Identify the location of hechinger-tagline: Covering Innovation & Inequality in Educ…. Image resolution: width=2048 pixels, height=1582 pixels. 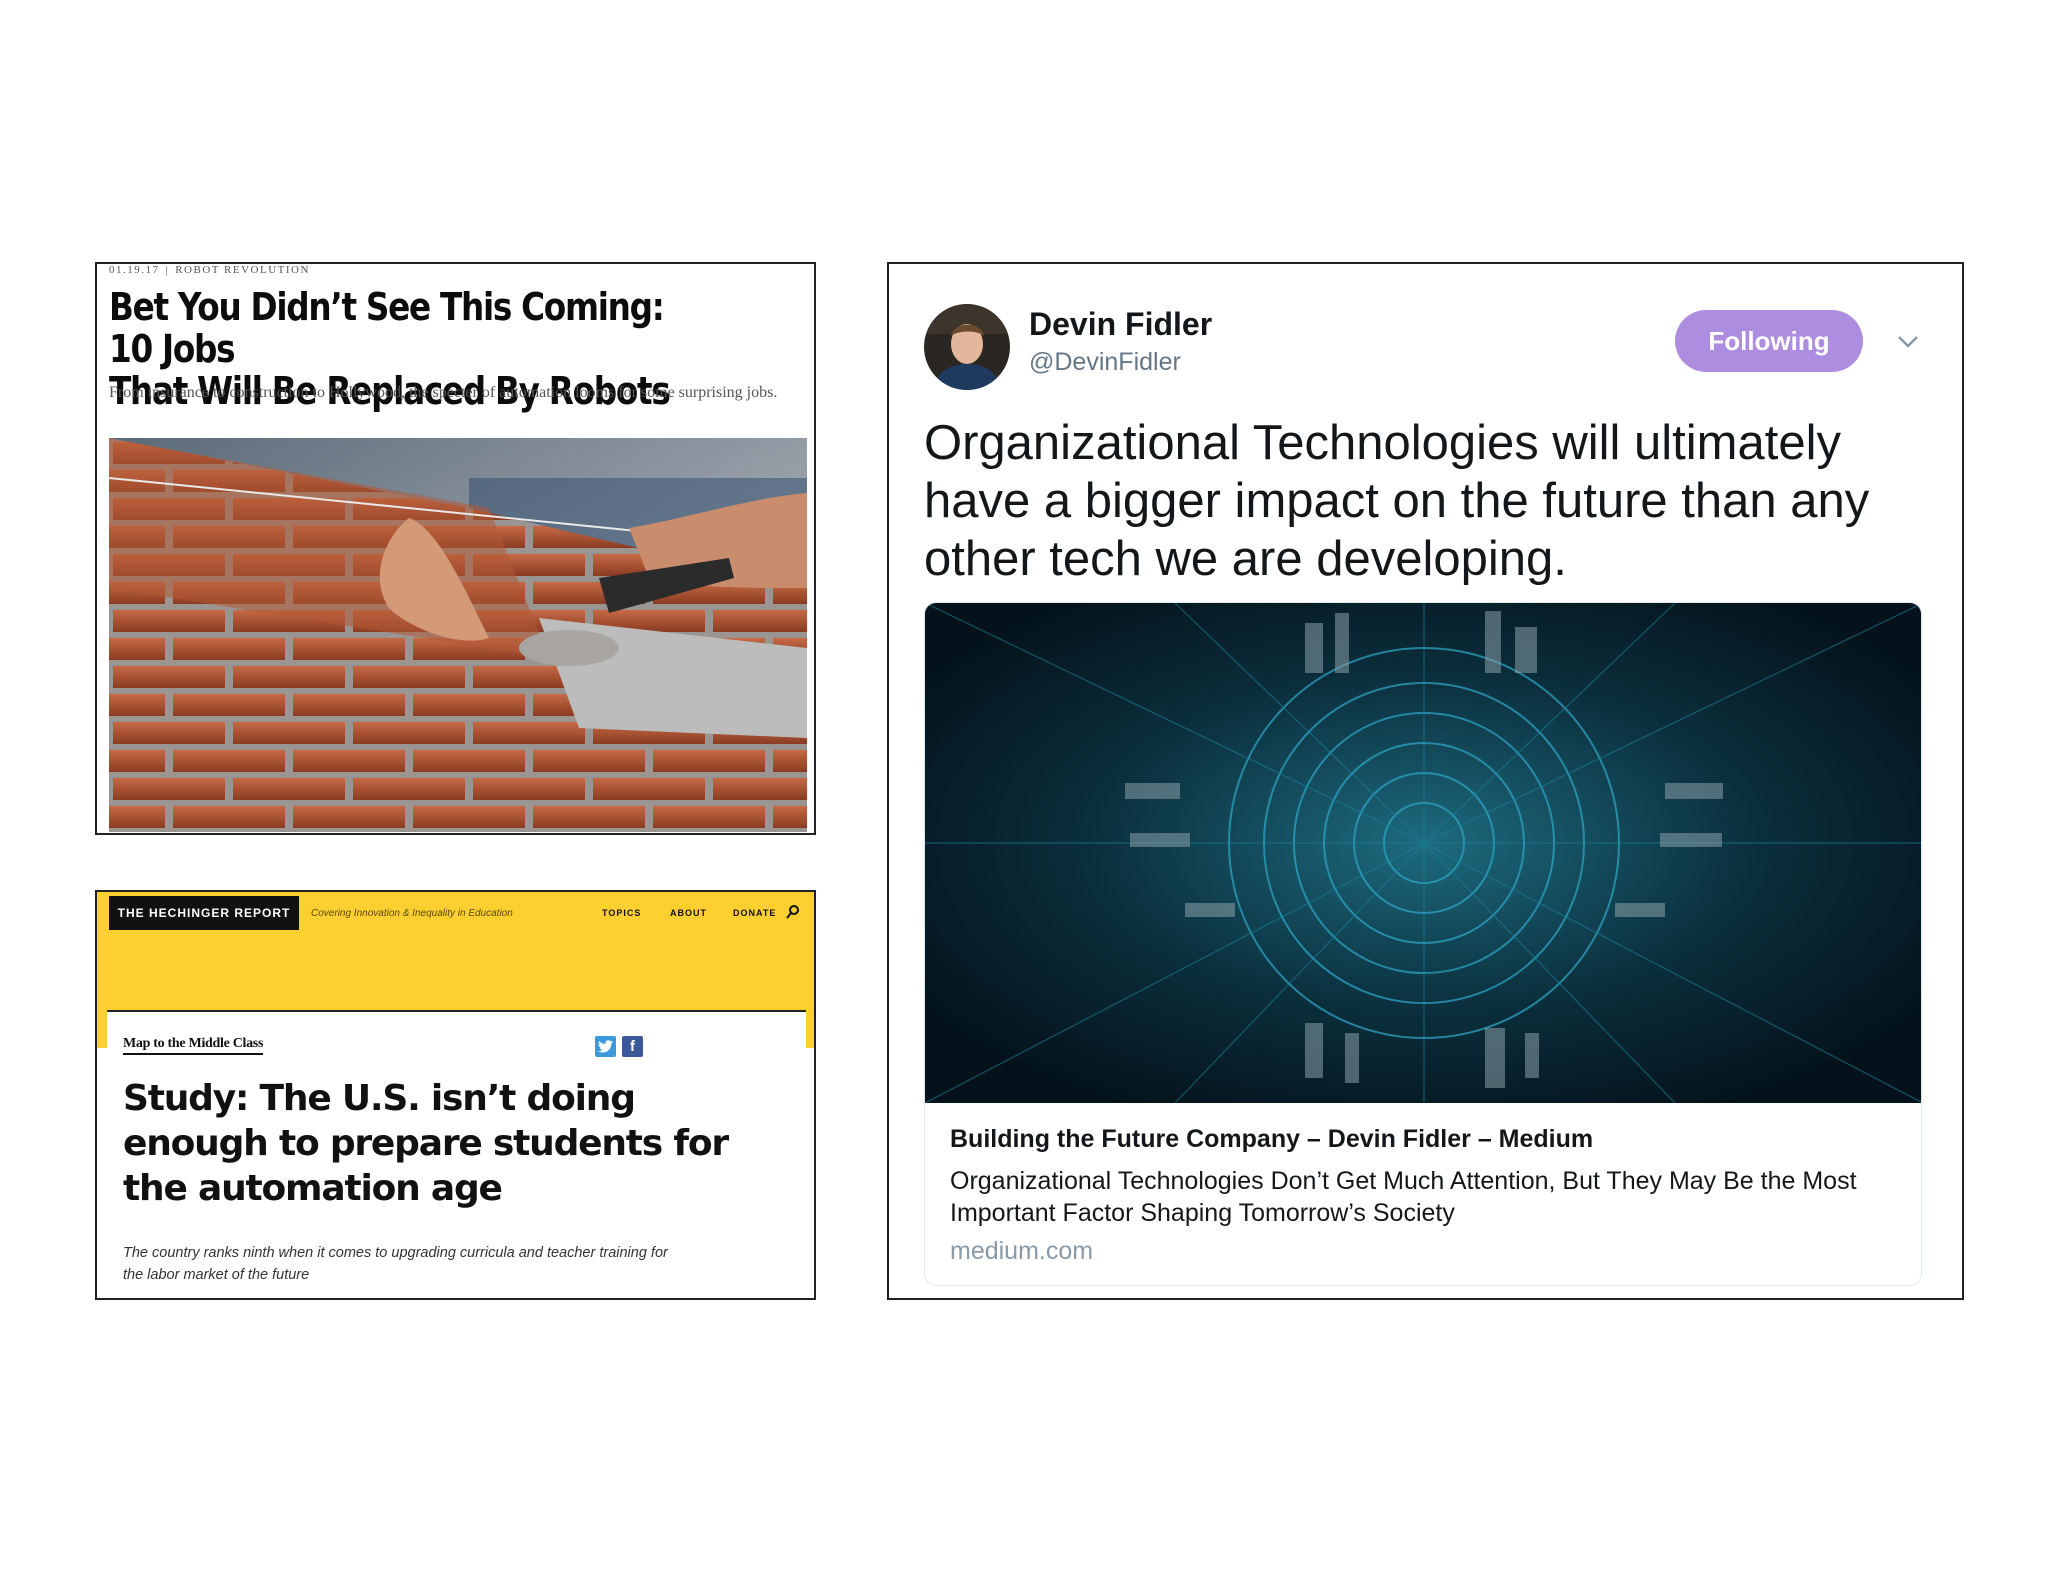
(412, 913).